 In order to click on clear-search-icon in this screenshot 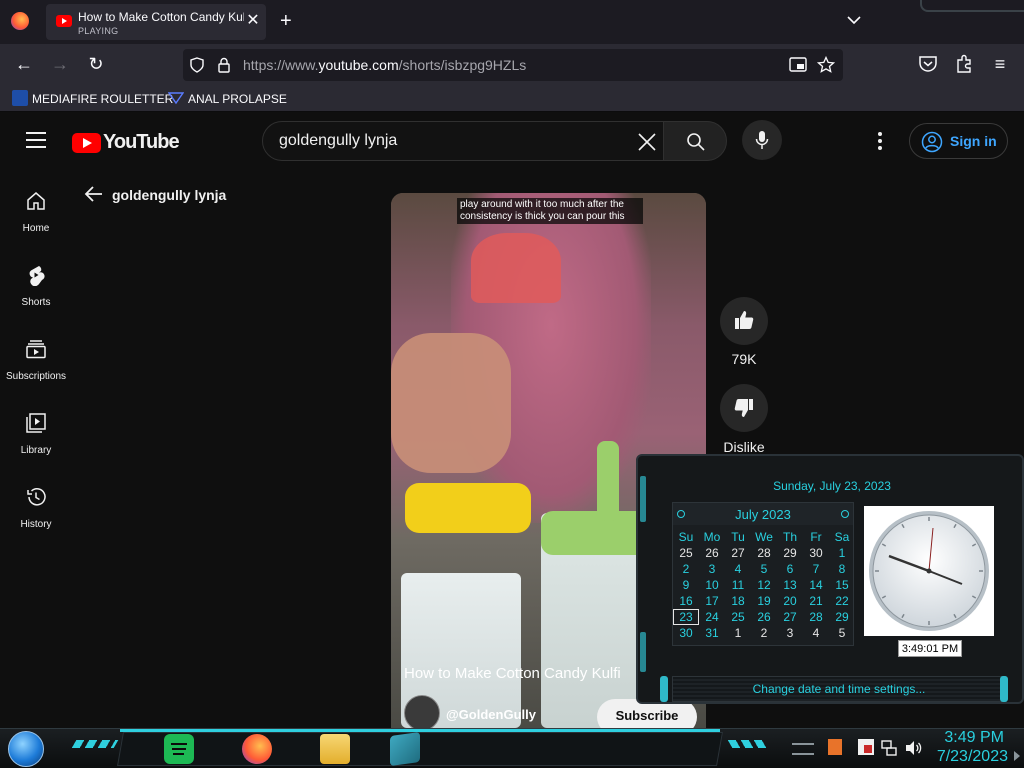, I will do `click(647, 142)`.